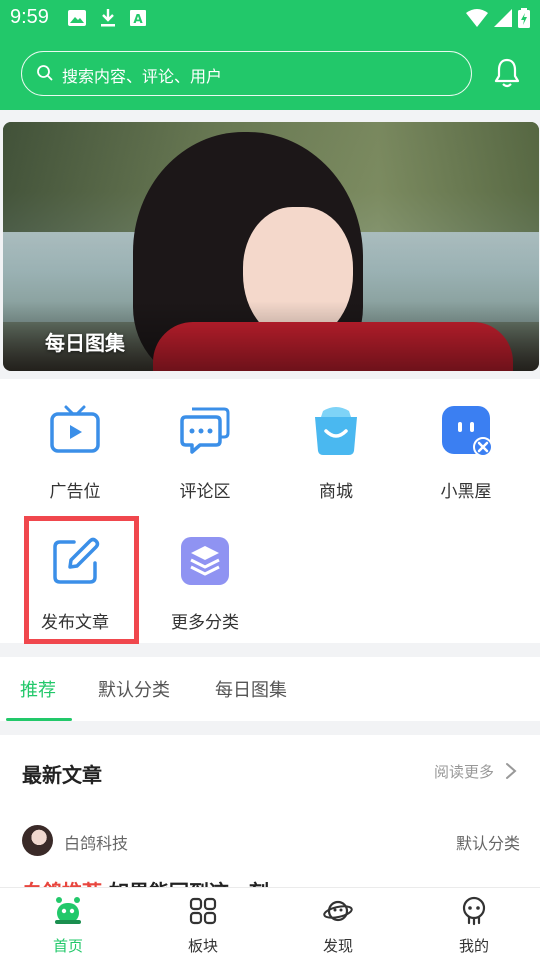  I want to click on grid-item-ads: 广告位, so click(75, 452).